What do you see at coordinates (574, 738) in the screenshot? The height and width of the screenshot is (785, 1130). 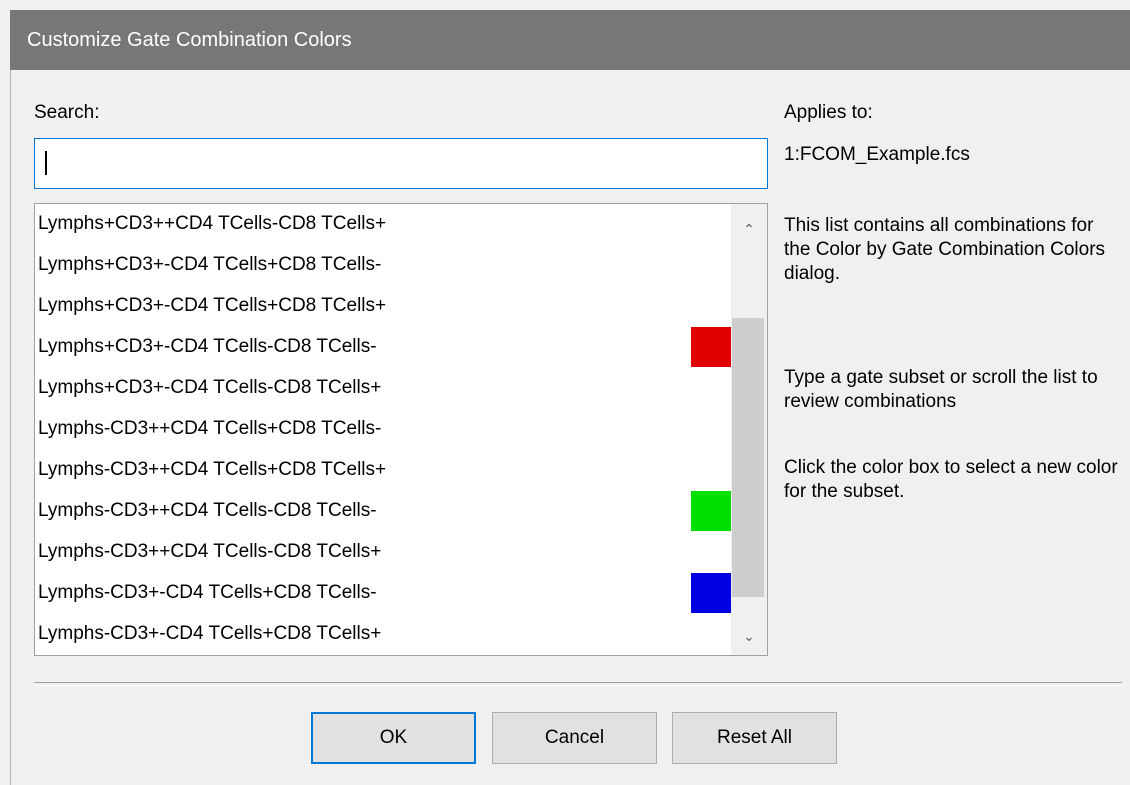 I see `cancel-button: Cancel` at bounding box center [574, 738].